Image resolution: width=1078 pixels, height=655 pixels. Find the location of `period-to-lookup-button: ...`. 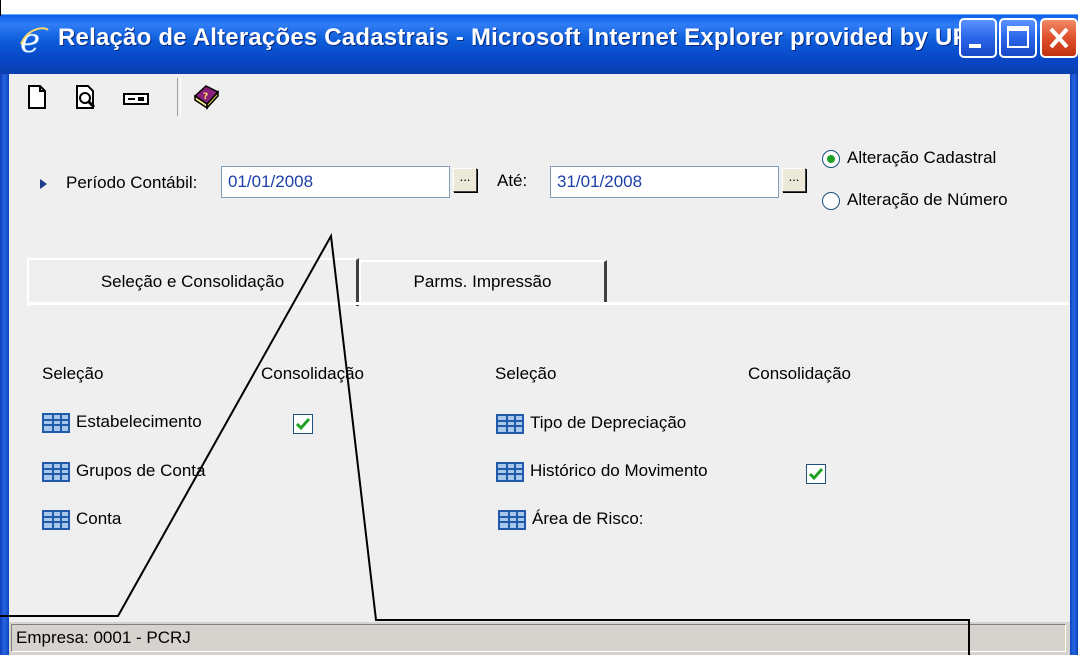

period-to-lookup-button: ... is located at coordinates (794, 180).